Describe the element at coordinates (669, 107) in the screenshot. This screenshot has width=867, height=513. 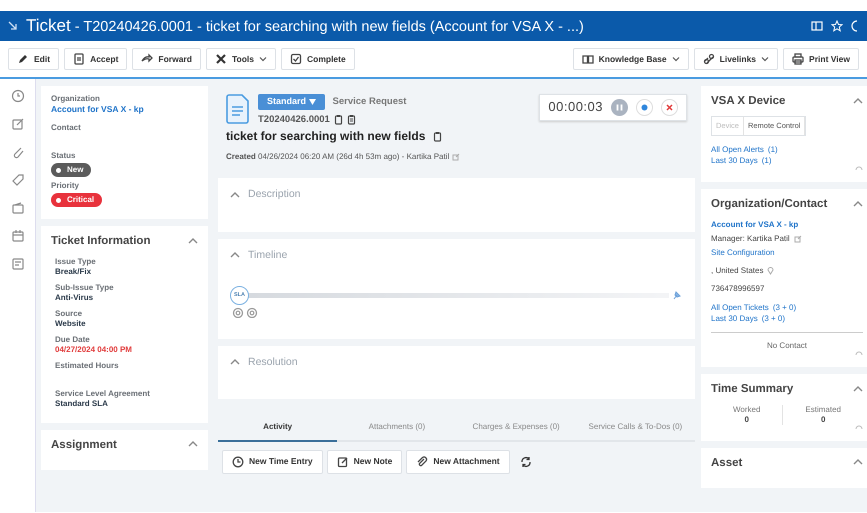
I see `close-button` at that location.